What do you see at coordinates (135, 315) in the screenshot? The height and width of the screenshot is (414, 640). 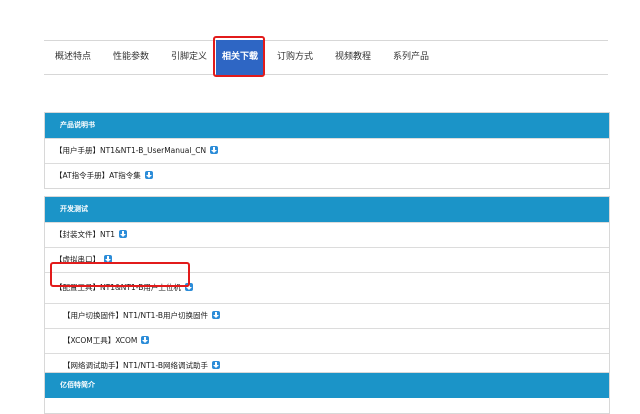 I see `download-link: 【用户切换固件】NT1/NT1-B用户切换固件` at bounding box center [135, 315].